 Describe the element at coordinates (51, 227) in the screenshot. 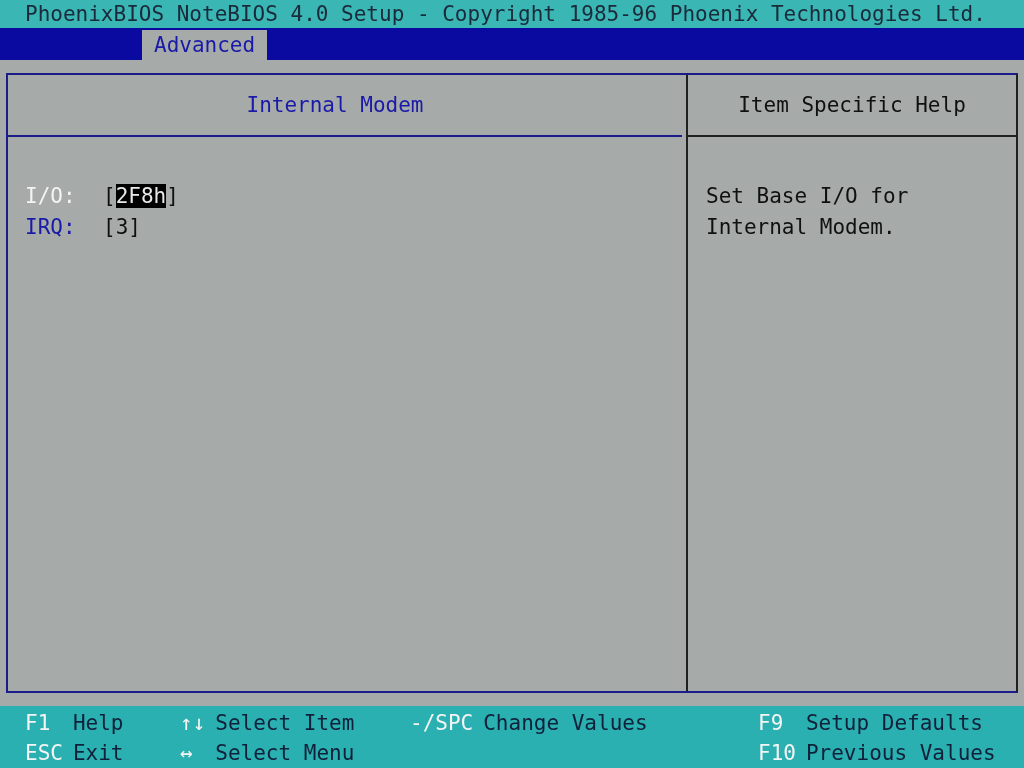

I see `setting-label: IRQ:` at that location.